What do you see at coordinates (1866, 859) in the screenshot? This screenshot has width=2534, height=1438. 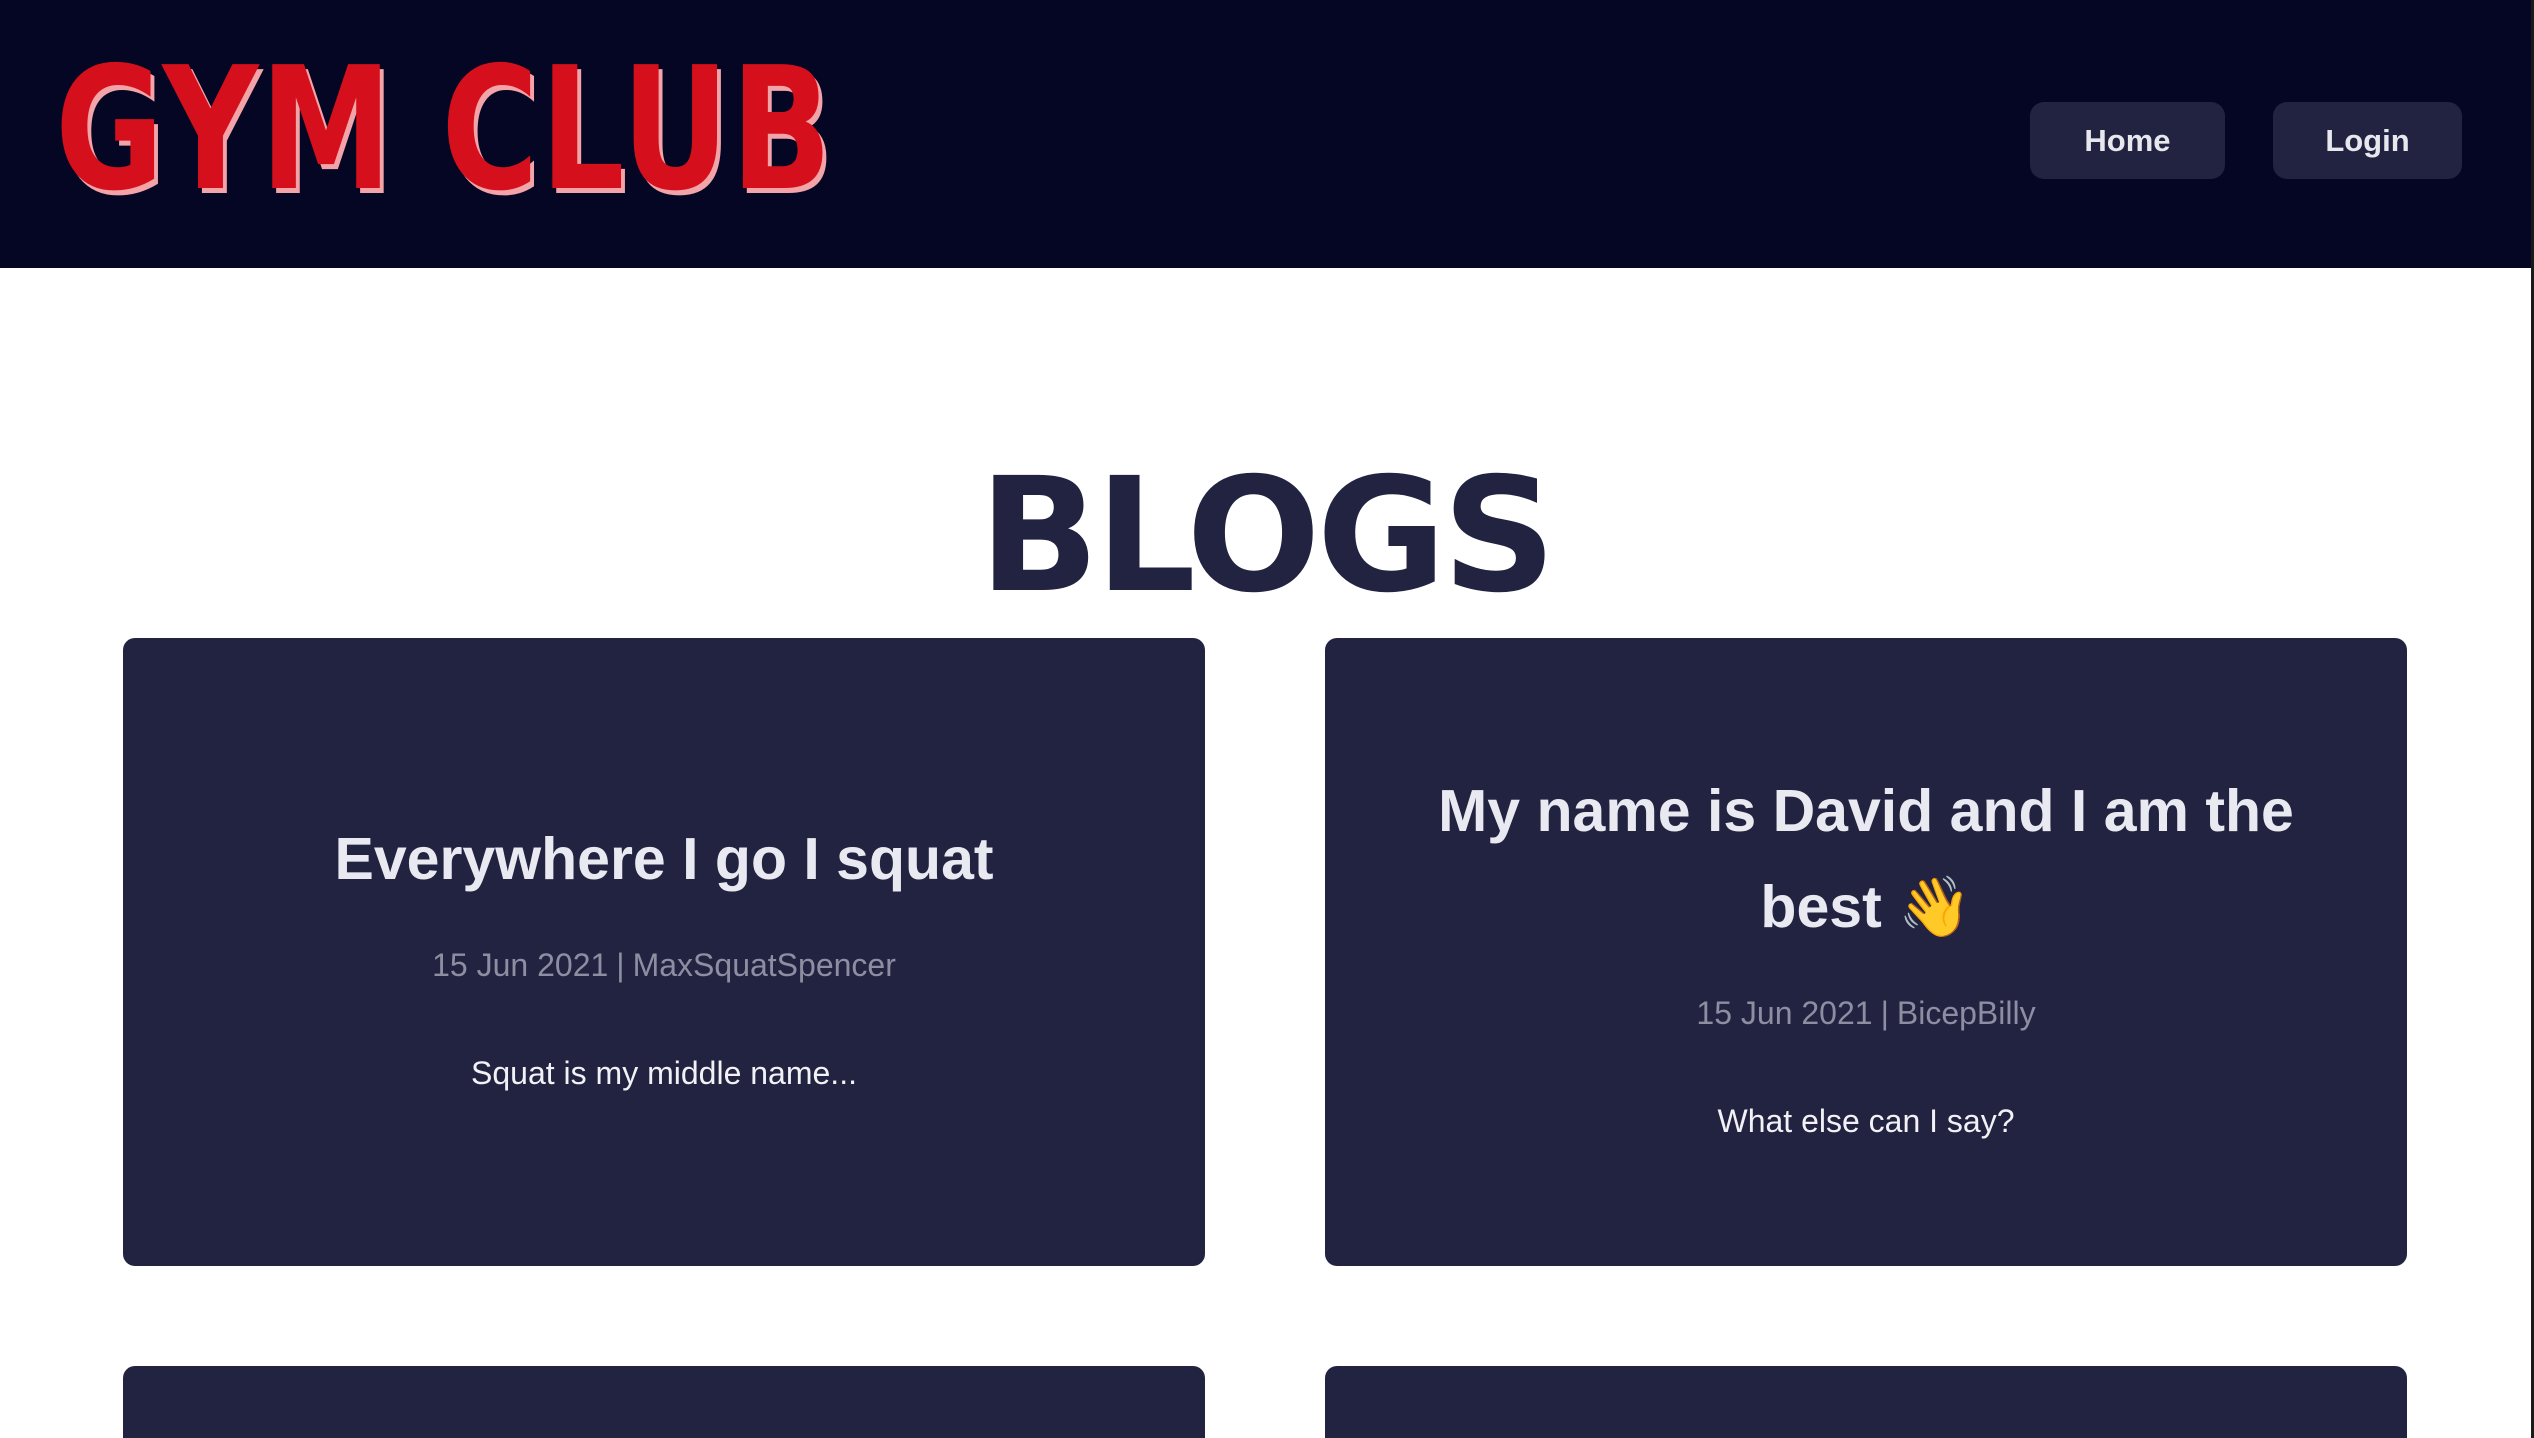 I see `blog-card-title: My name is David and I am the best 👋` at bounding box center [1866, 859].